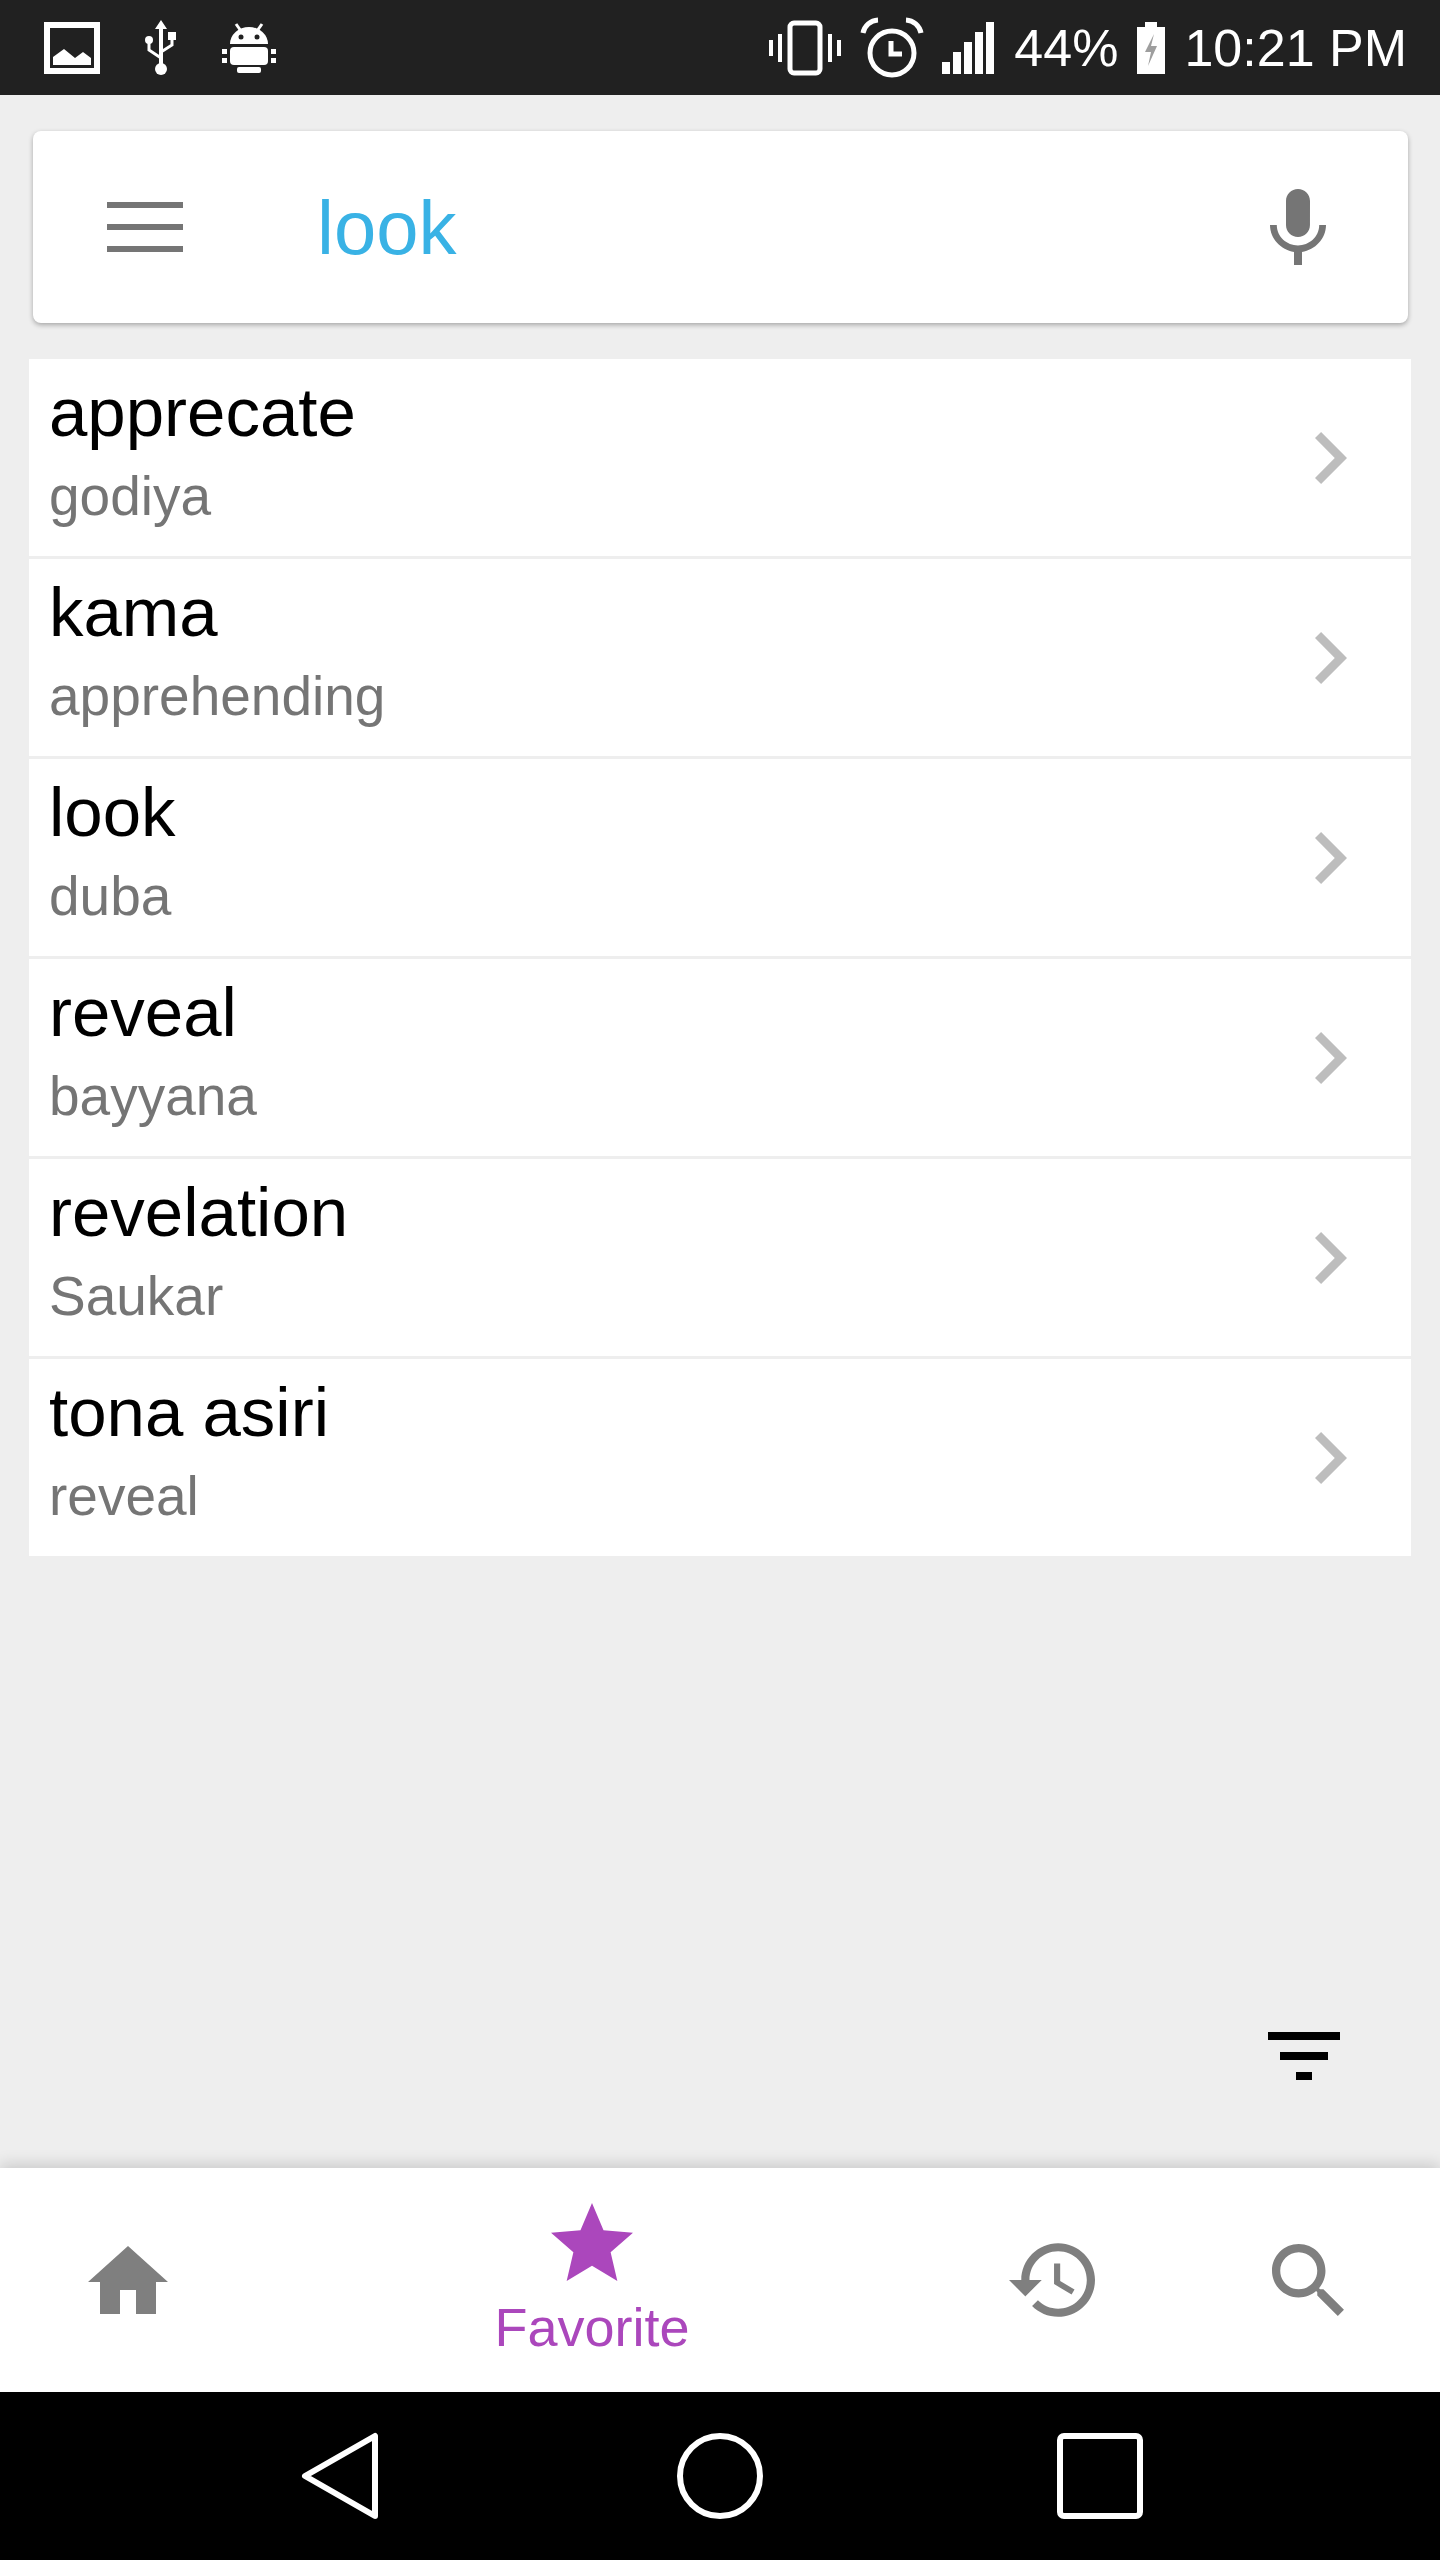 The width and height of the screenshot is (1440, 2560). What do you see at coordinates (112, 813) in the screenshot?
I see `word-text: look` at bounding box center [112, 813].